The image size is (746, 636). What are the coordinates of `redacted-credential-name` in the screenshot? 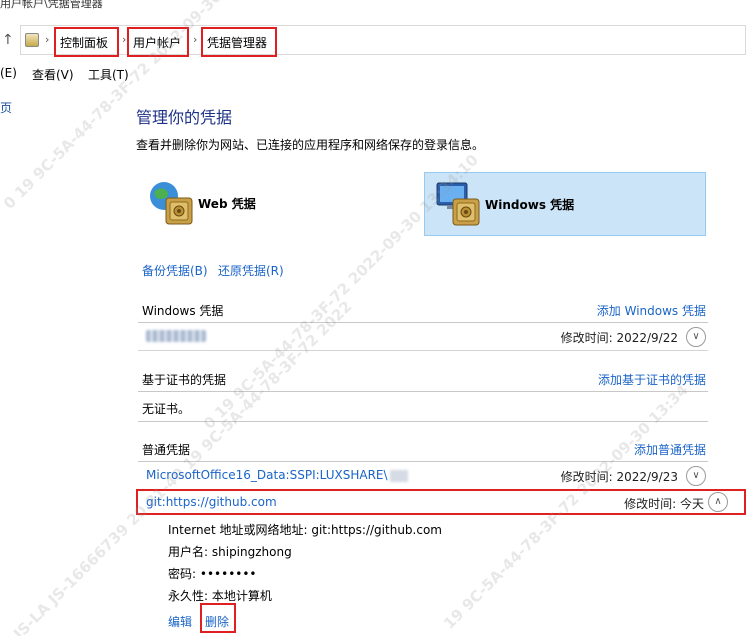 It's located at (176, 336).